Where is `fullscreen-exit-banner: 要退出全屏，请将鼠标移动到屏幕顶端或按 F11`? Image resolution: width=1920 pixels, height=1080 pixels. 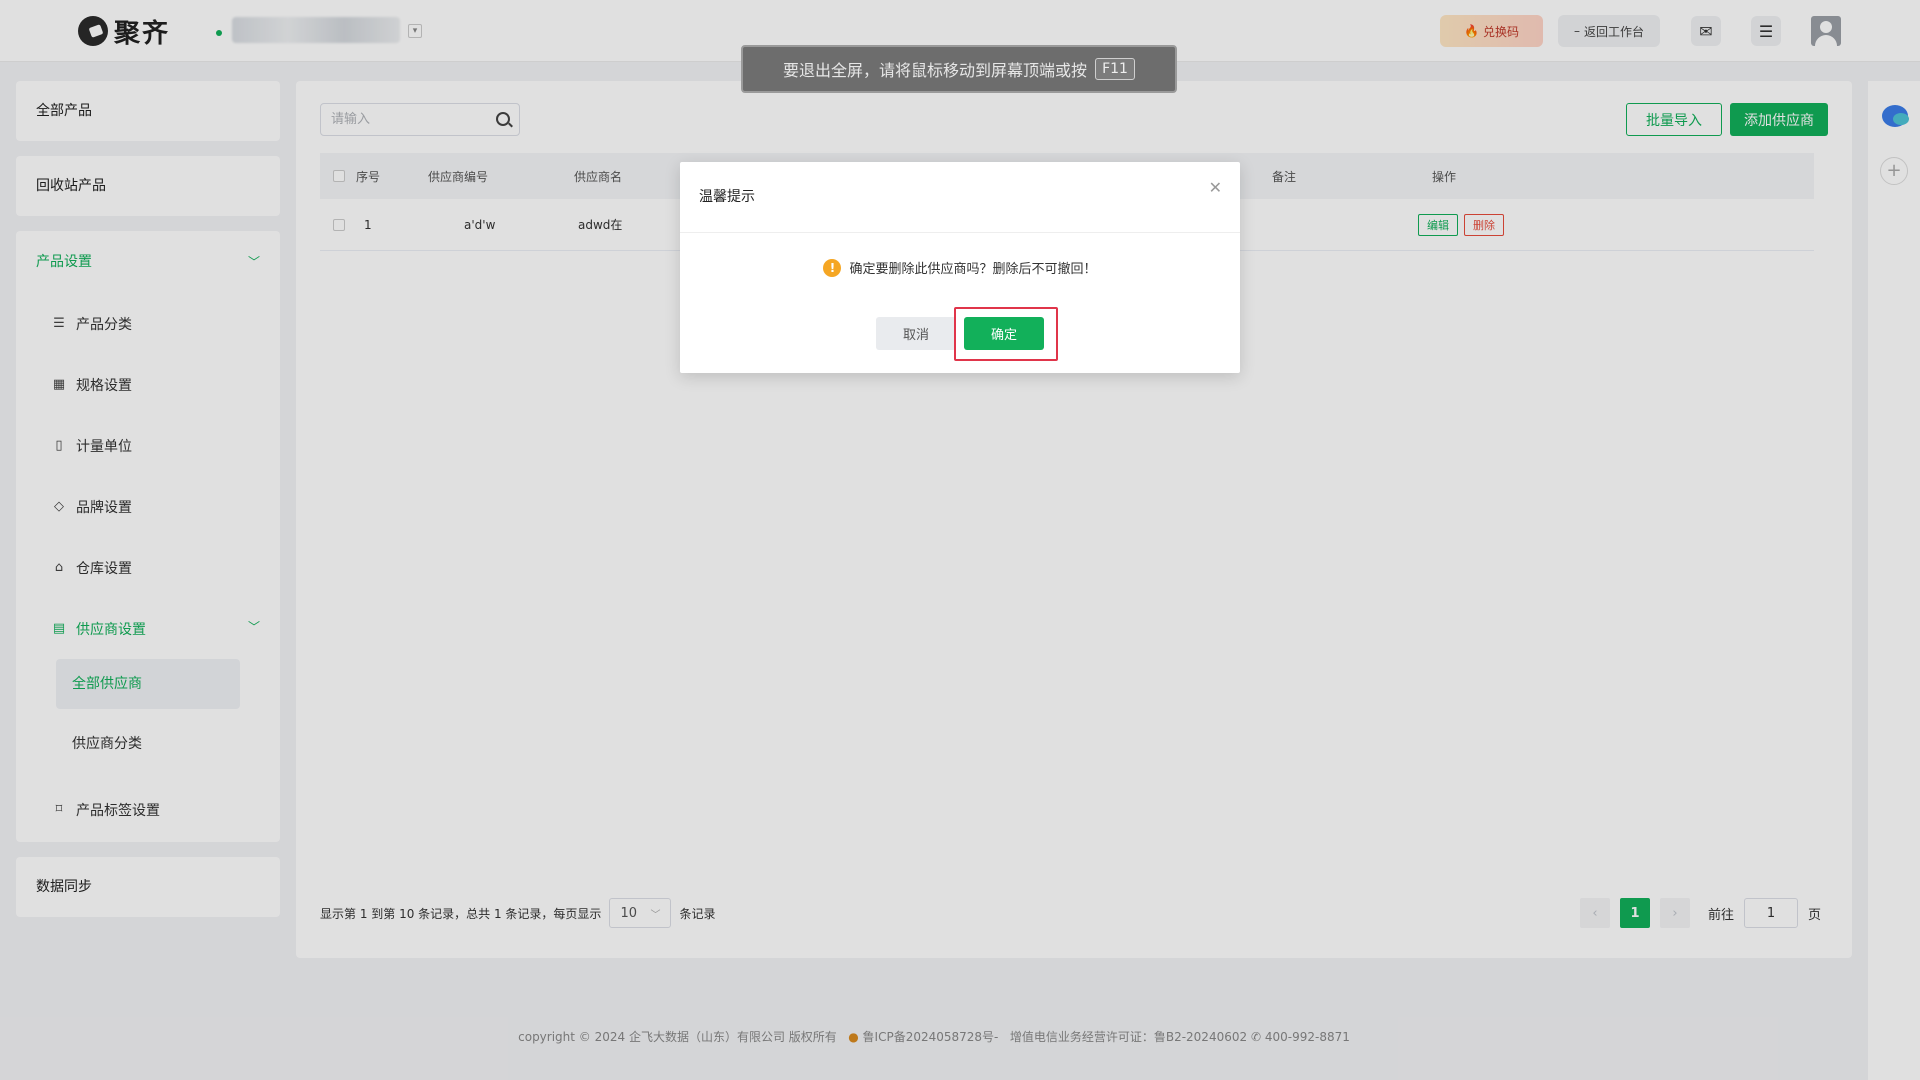
fullscreen-exit-banner: 要退出全屏，请将鼠标移动到屏幕顶端或按 F11 is located at coordinates (959, 69).